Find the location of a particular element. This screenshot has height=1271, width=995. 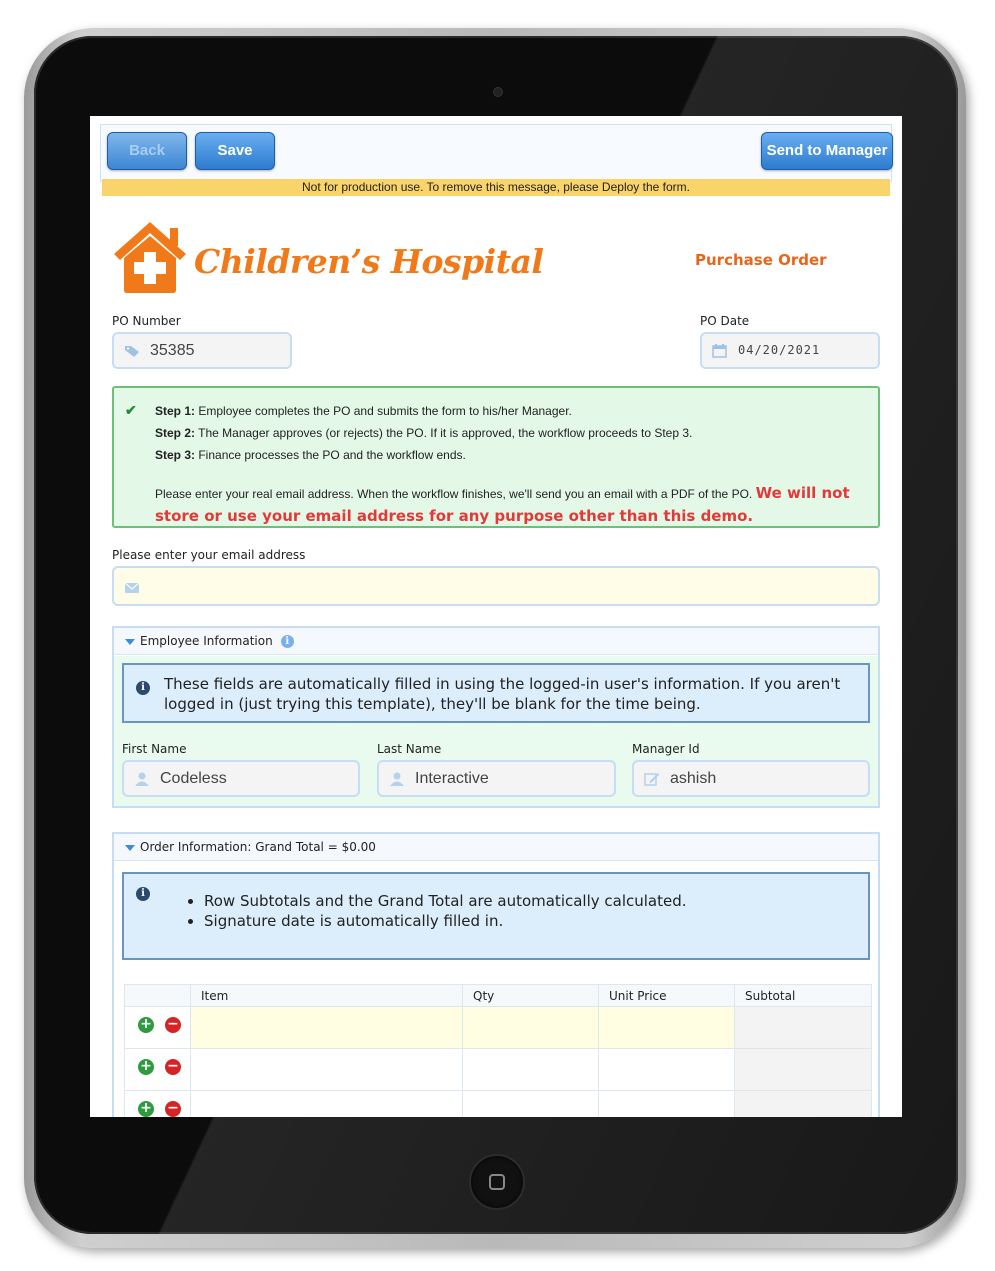

save-button: Save is located at coordinates (235, 151).